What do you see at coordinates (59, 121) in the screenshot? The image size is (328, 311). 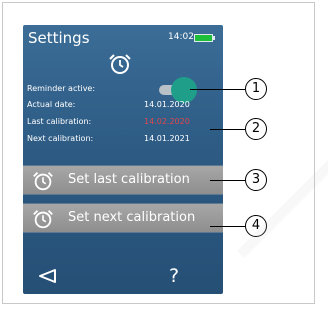 I see `last-calibration-label: Last calibration:` at bounding box center [59, 121].